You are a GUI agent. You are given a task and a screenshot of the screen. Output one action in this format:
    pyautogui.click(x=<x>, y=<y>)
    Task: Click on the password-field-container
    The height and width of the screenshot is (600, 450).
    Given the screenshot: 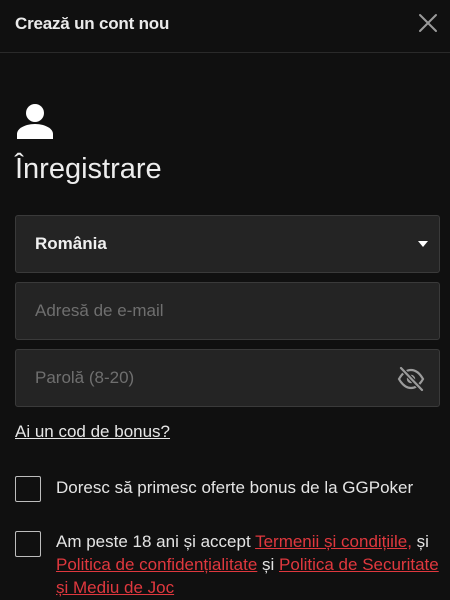 What is the action you would take?
    pyautogui.click(x=227, y=378)
    